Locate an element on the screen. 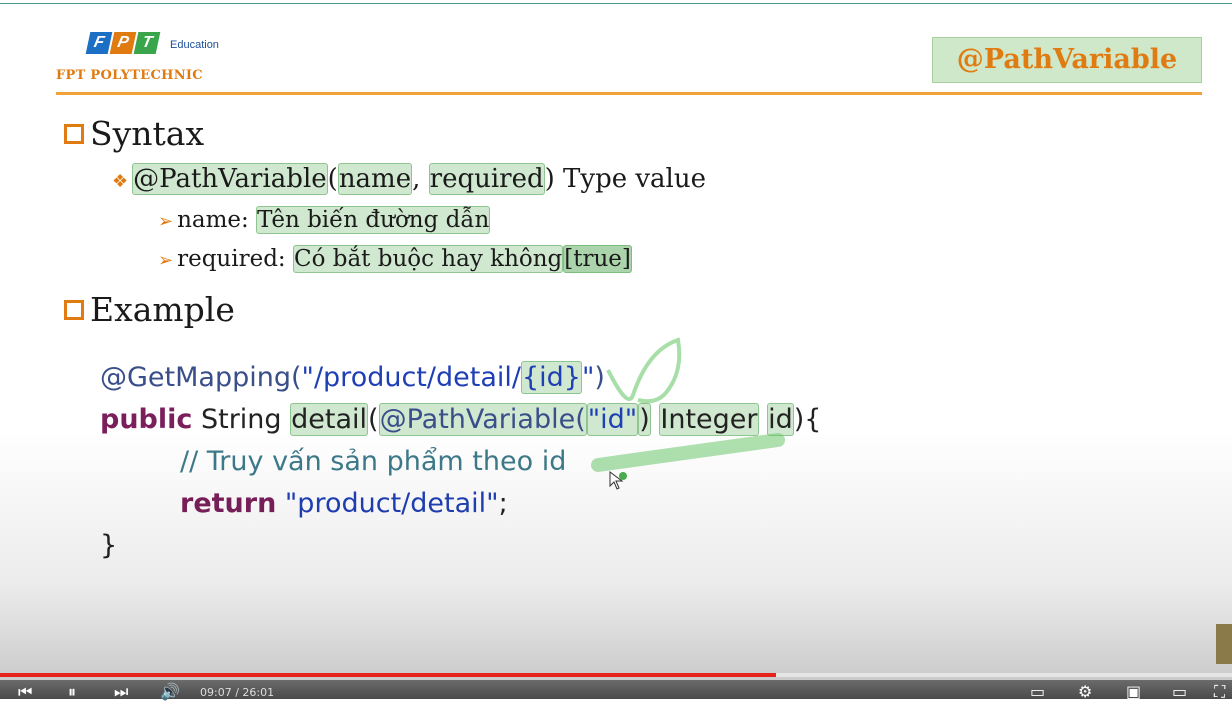  example-heading-text: Example is located at coordinates (162, 309).